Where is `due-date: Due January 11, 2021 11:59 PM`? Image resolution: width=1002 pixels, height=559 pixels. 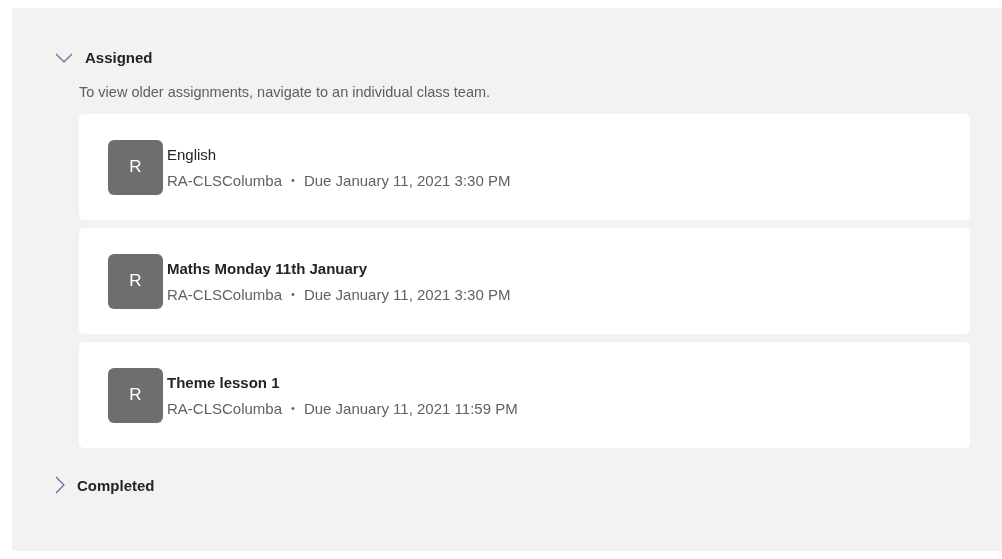
due-date: Due January 11, 2021 11:59 PM is located at coordinates (410, 408).